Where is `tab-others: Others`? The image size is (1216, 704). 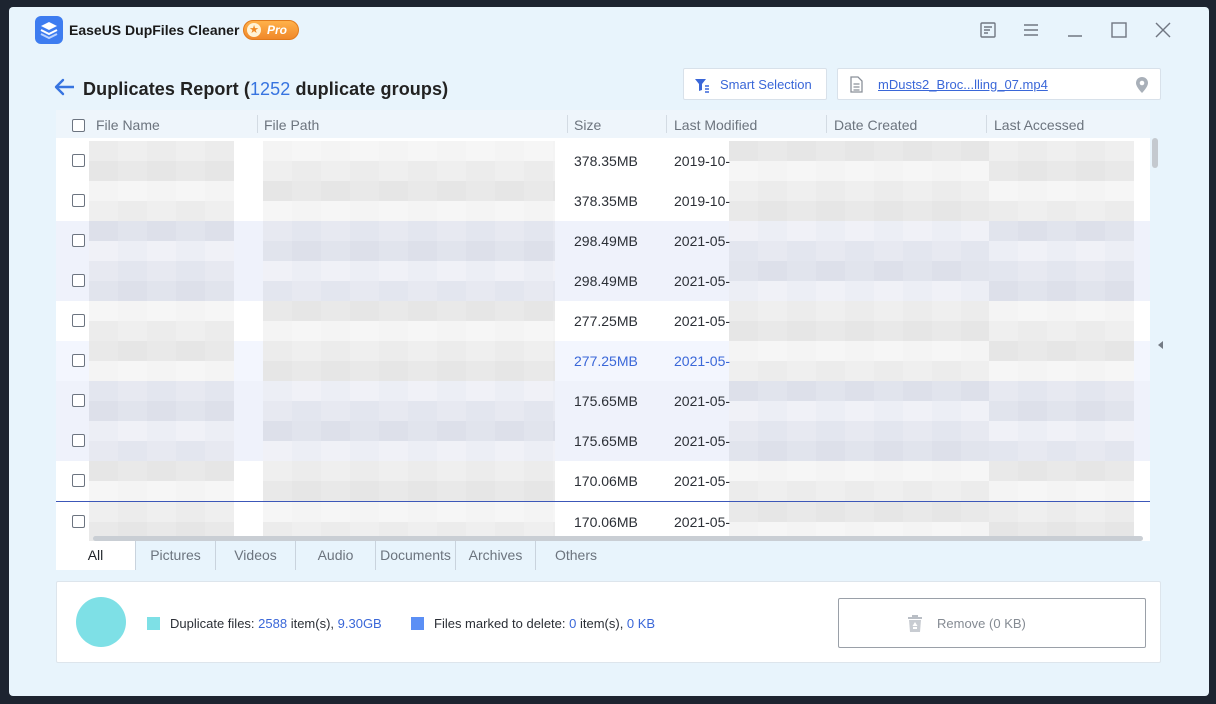
tab-others: Others is located at coordinates (576, 555).